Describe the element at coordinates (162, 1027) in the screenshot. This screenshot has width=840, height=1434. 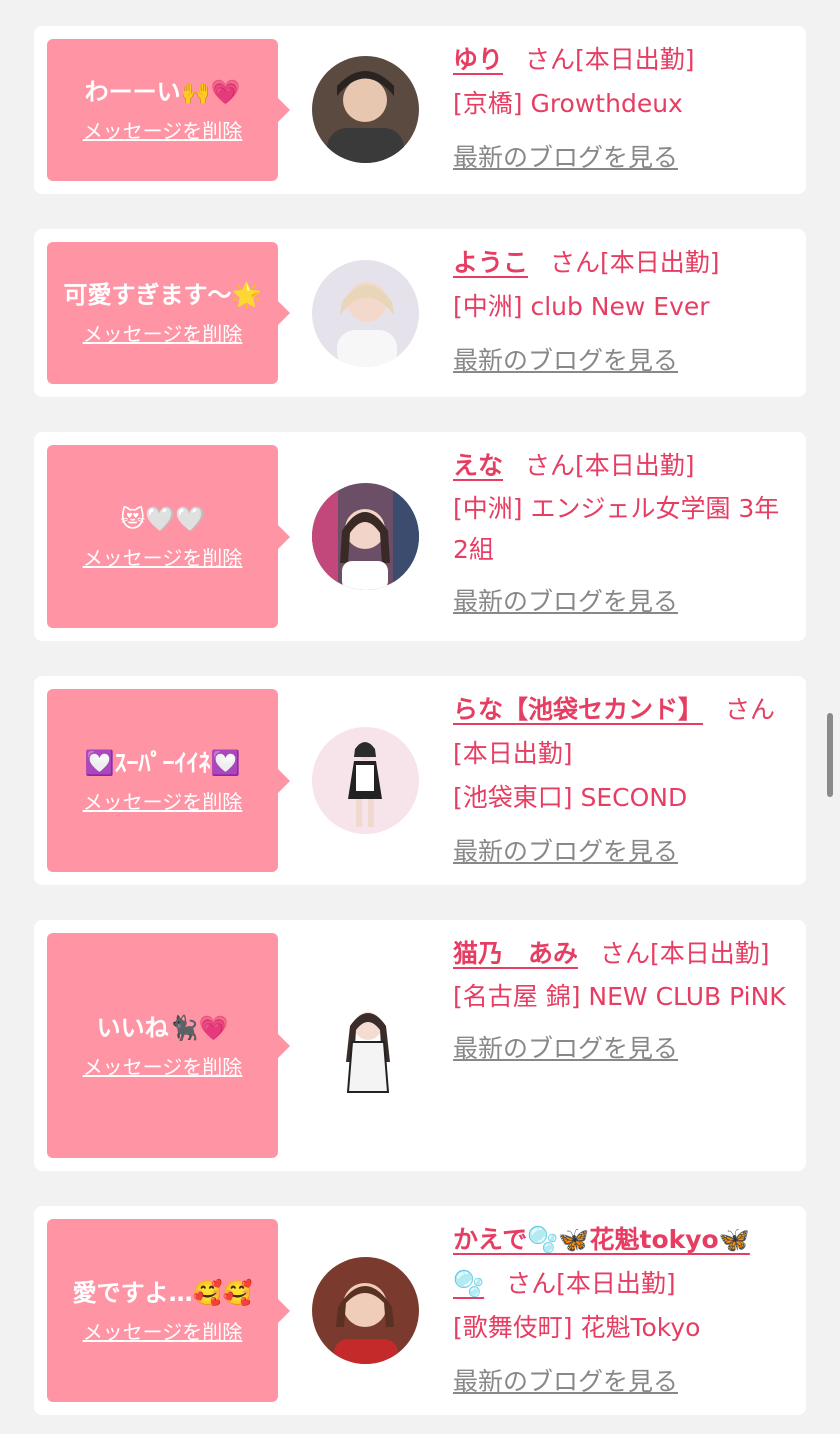
I see `message-text: いいね🐈‍⬛💗` at that location.